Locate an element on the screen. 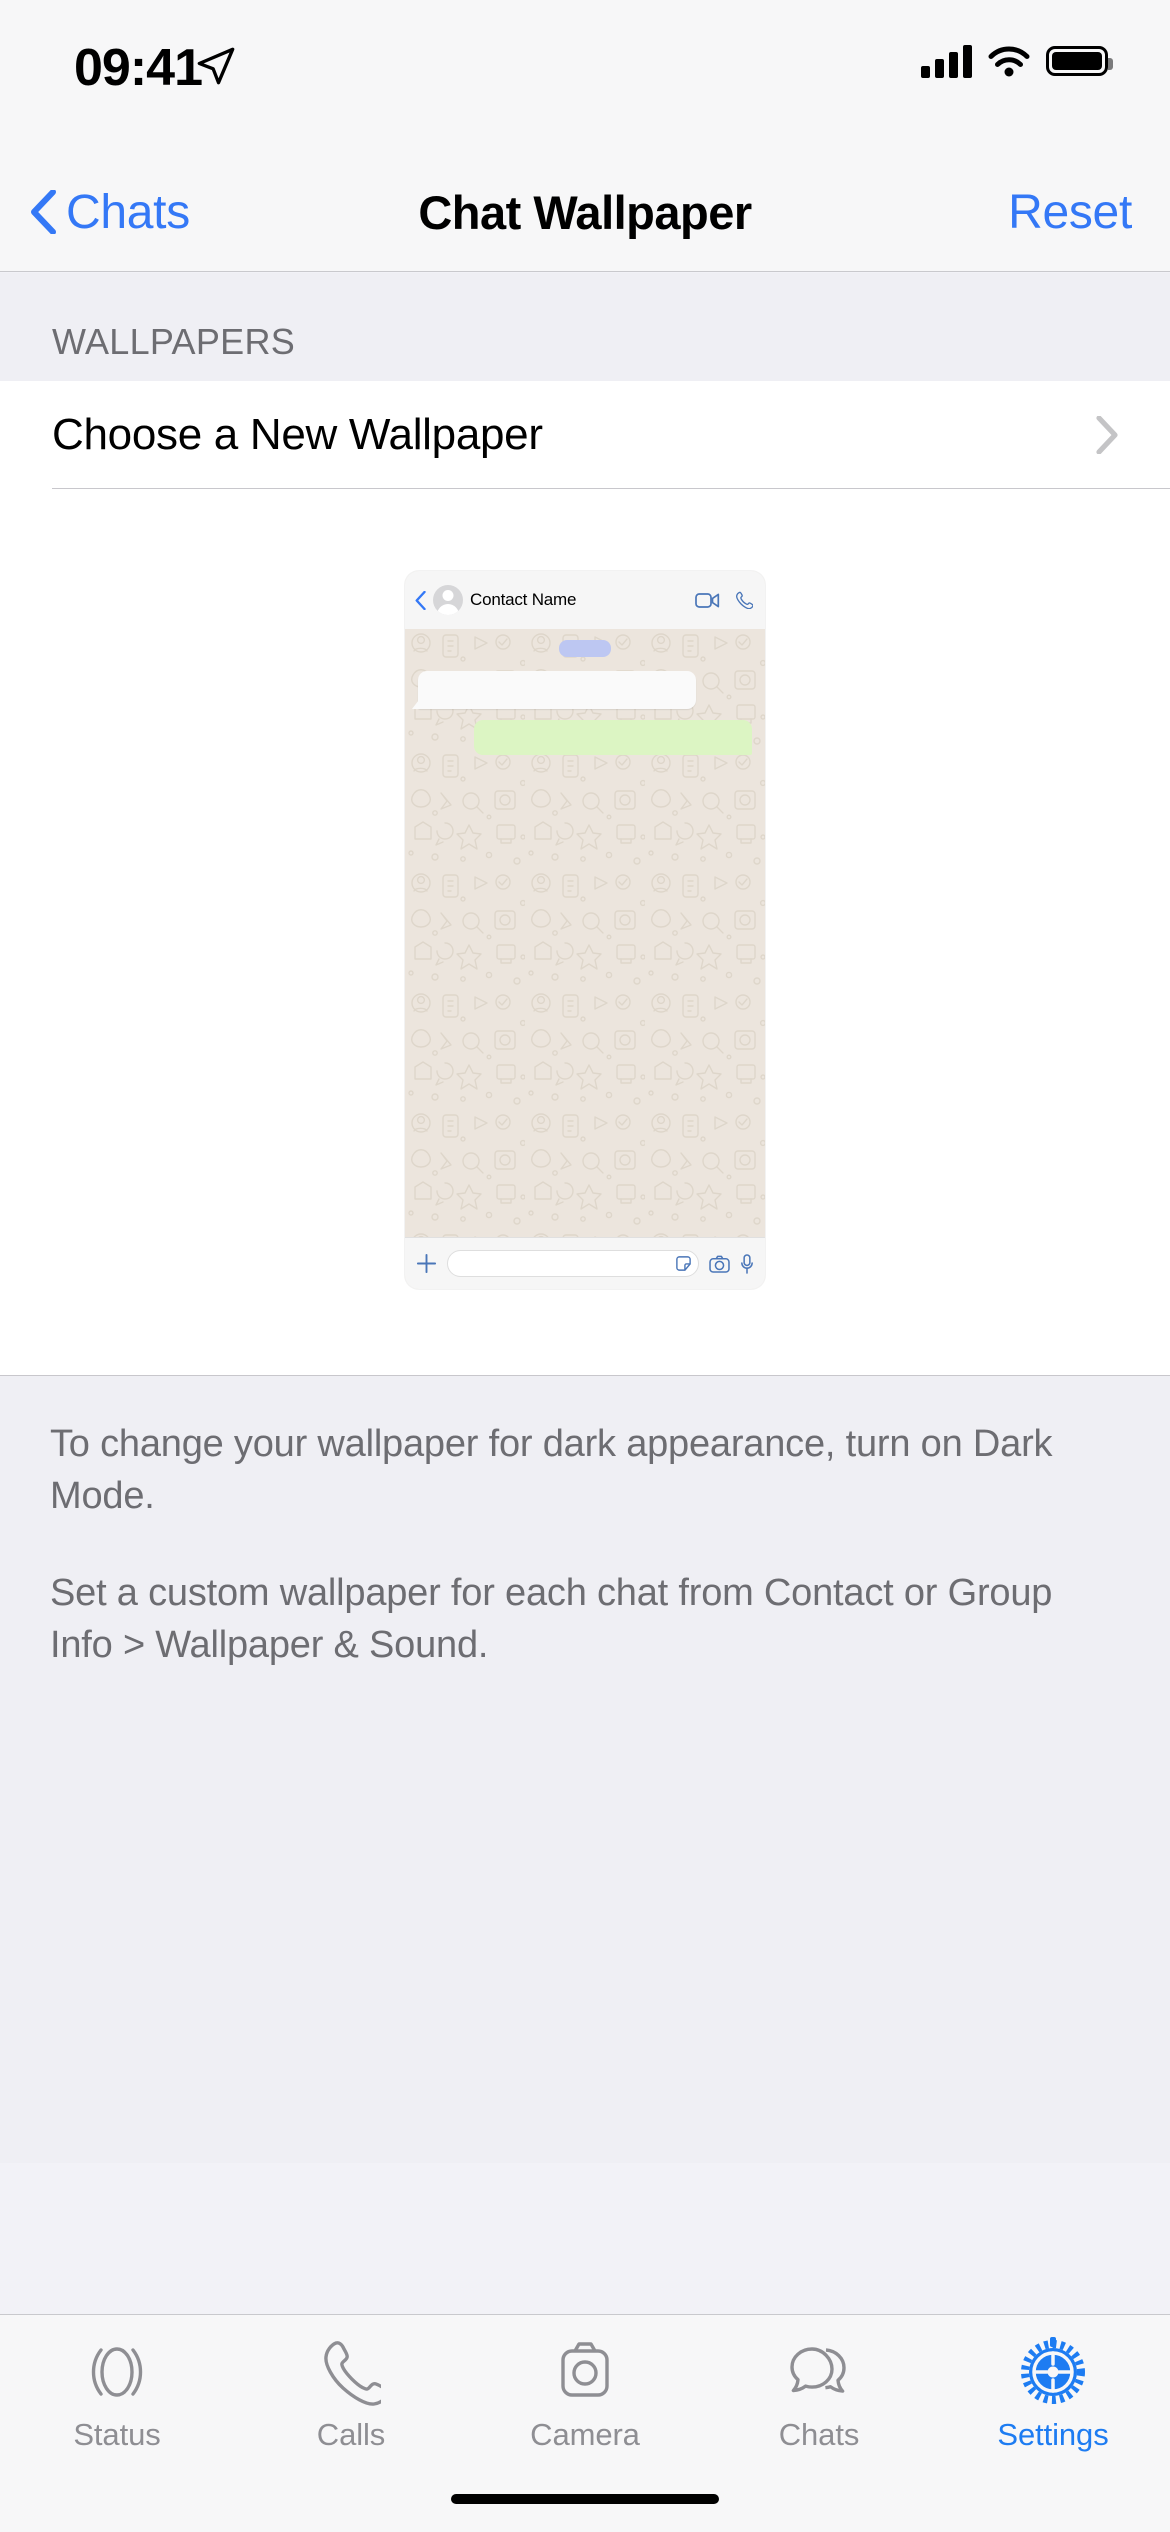 This screenshot has width=1170, height=2532. chevron-right-icon is located at coordinates (1107, 435).